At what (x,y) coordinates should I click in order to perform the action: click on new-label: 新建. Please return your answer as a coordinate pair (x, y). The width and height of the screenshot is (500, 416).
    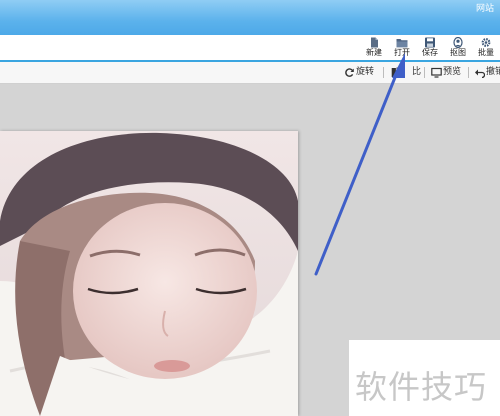
    Looking at the image, I should click on (374, 52).